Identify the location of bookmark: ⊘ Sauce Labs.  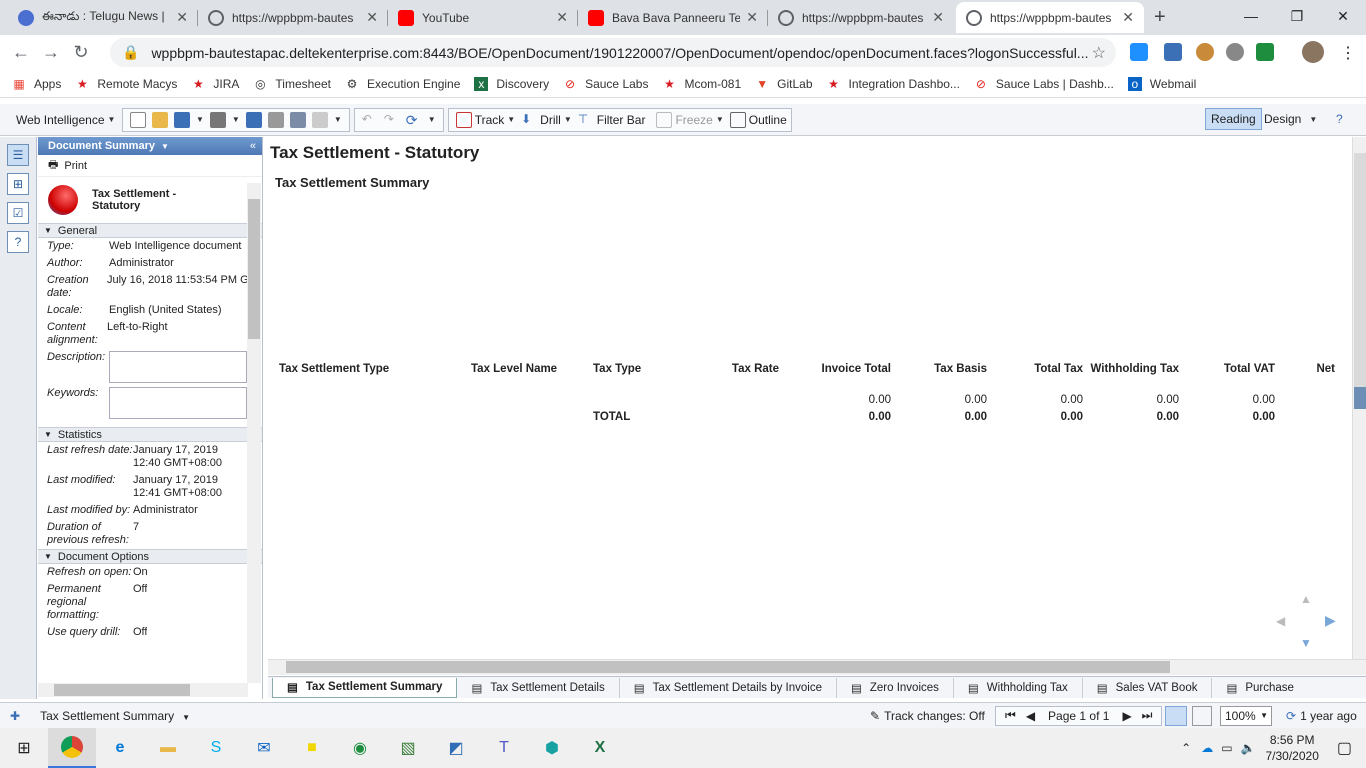
(605, 84).